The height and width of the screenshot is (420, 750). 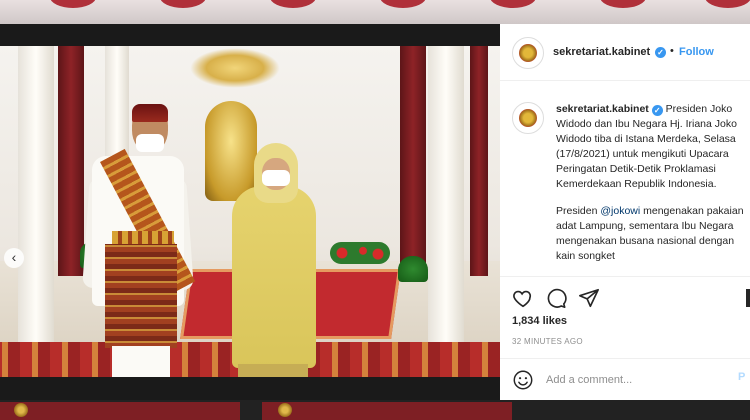 What do you see at coordinates (589, 298) in the screenshot?
I see `share-icon` at bounding box center [589, 298].